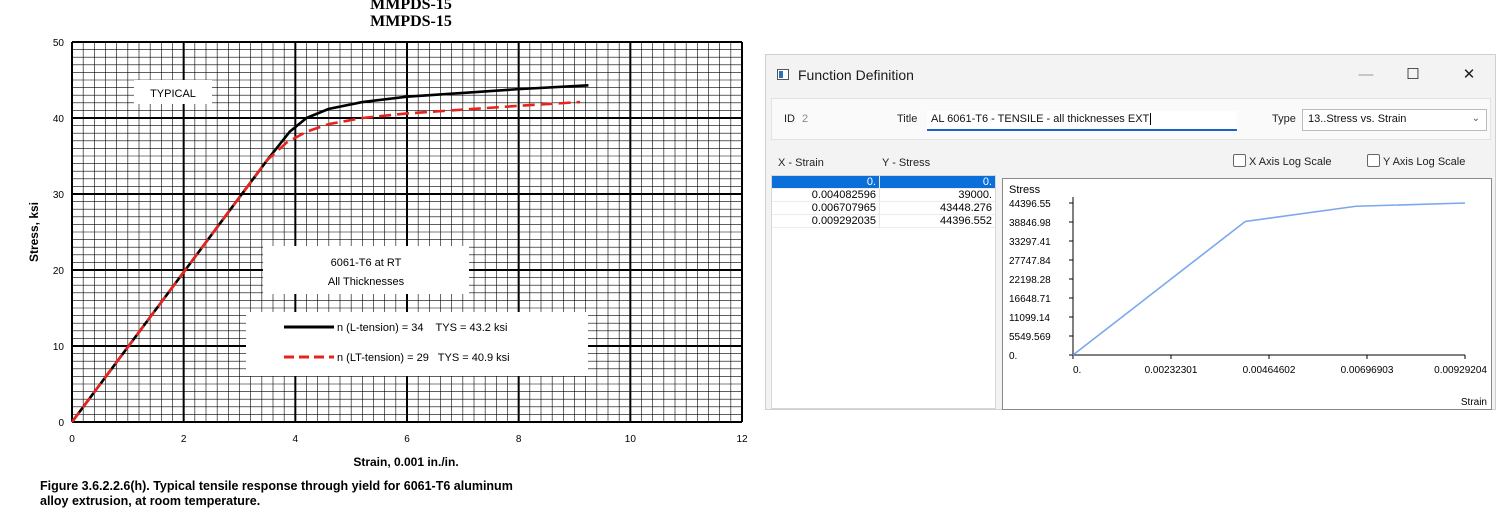  I want to click on window-titlebar: Function Definition — ☐ ✕, so click(1130, 75).